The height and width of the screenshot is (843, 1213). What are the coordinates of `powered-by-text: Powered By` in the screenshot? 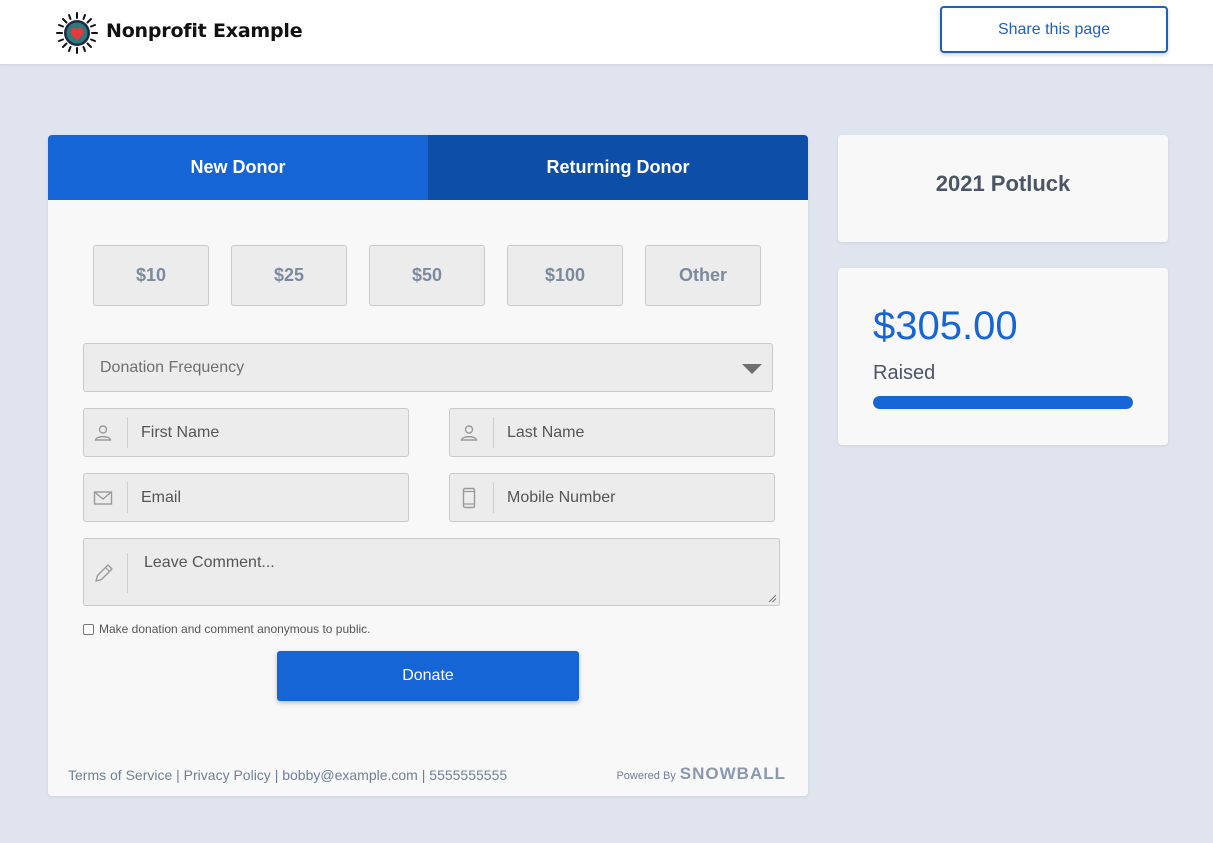 It's located at (646, 776).